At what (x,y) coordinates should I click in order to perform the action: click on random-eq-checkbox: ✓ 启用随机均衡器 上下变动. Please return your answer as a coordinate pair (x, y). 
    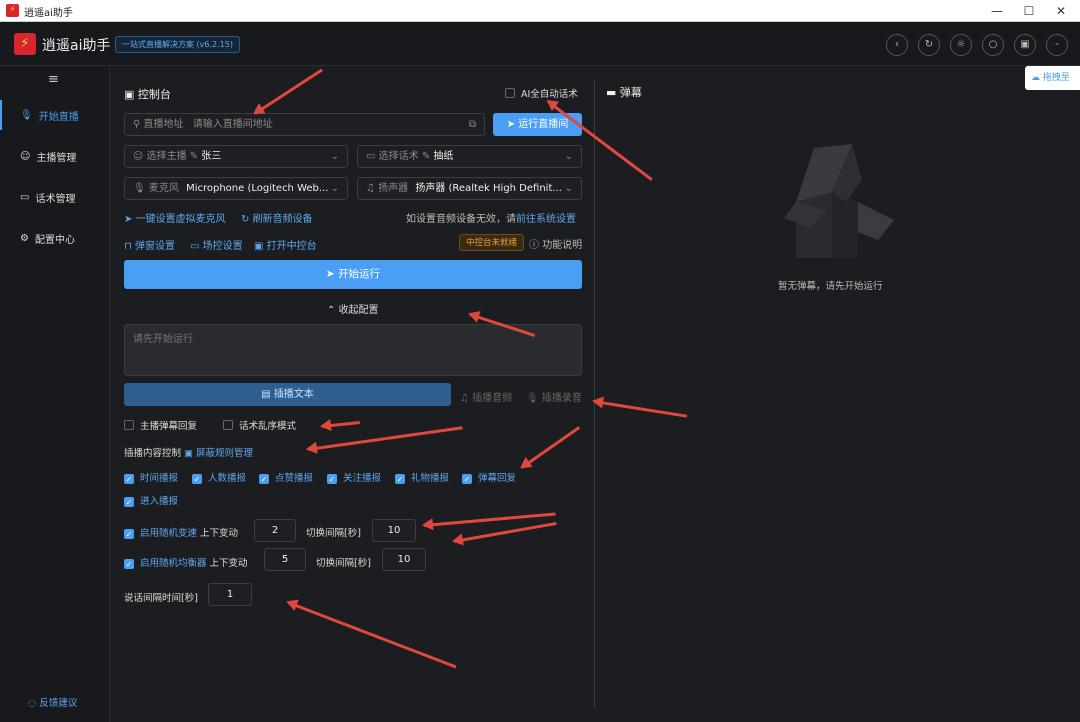
    Looking at the image, I should click on (186, 562).